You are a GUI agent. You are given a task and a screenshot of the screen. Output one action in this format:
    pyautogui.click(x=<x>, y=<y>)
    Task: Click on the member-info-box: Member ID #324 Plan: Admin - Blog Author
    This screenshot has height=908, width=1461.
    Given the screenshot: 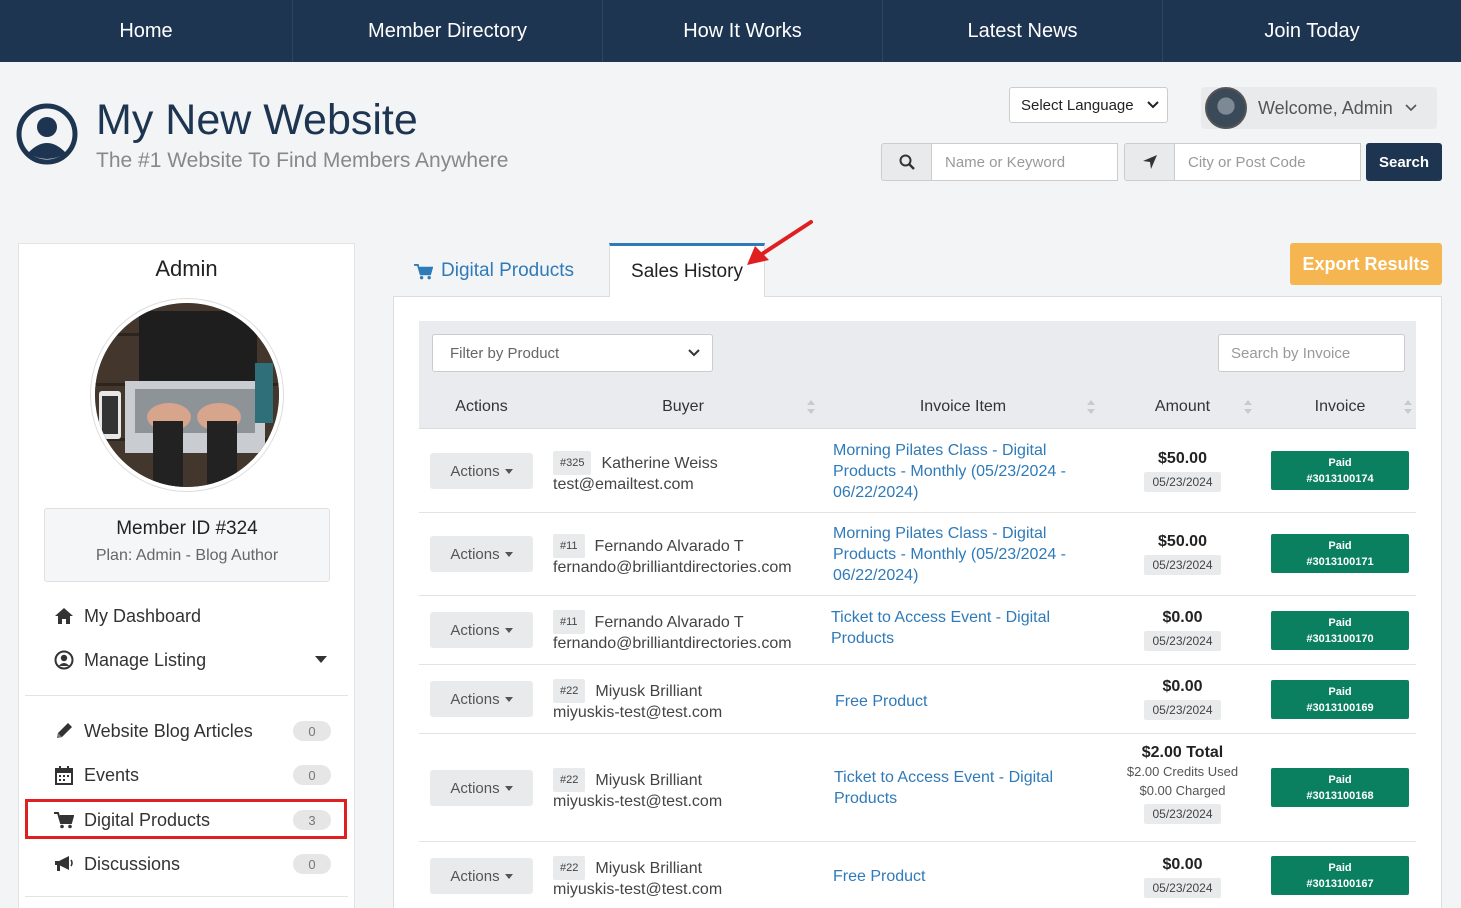 What is the action you would take?
    pyautogui.click(x=187, y=545)
    